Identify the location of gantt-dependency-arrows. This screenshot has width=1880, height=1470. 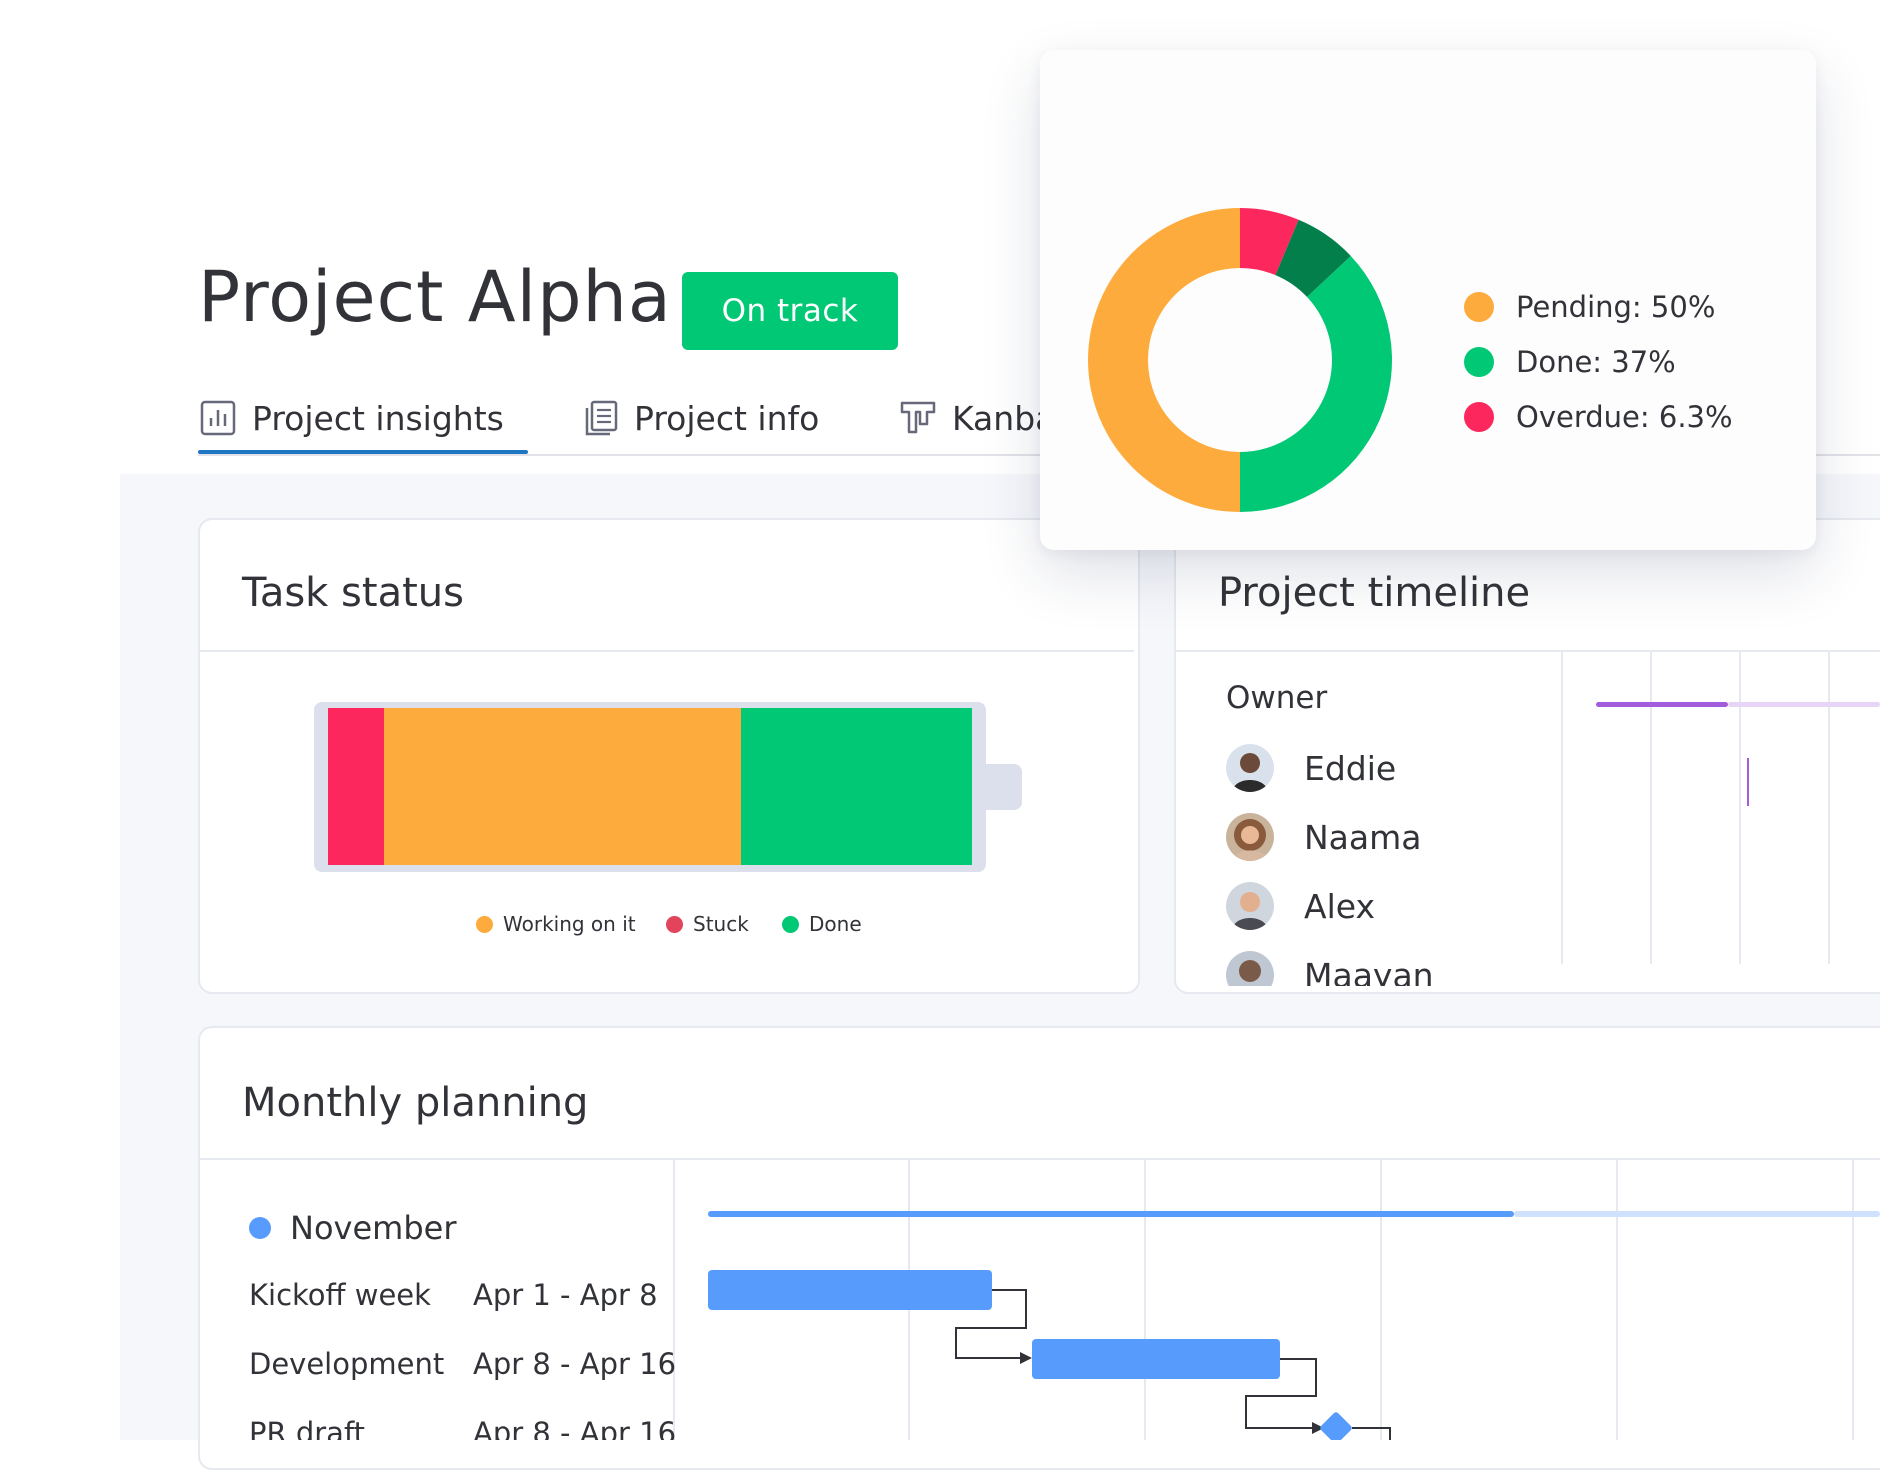
(1173, 1364).